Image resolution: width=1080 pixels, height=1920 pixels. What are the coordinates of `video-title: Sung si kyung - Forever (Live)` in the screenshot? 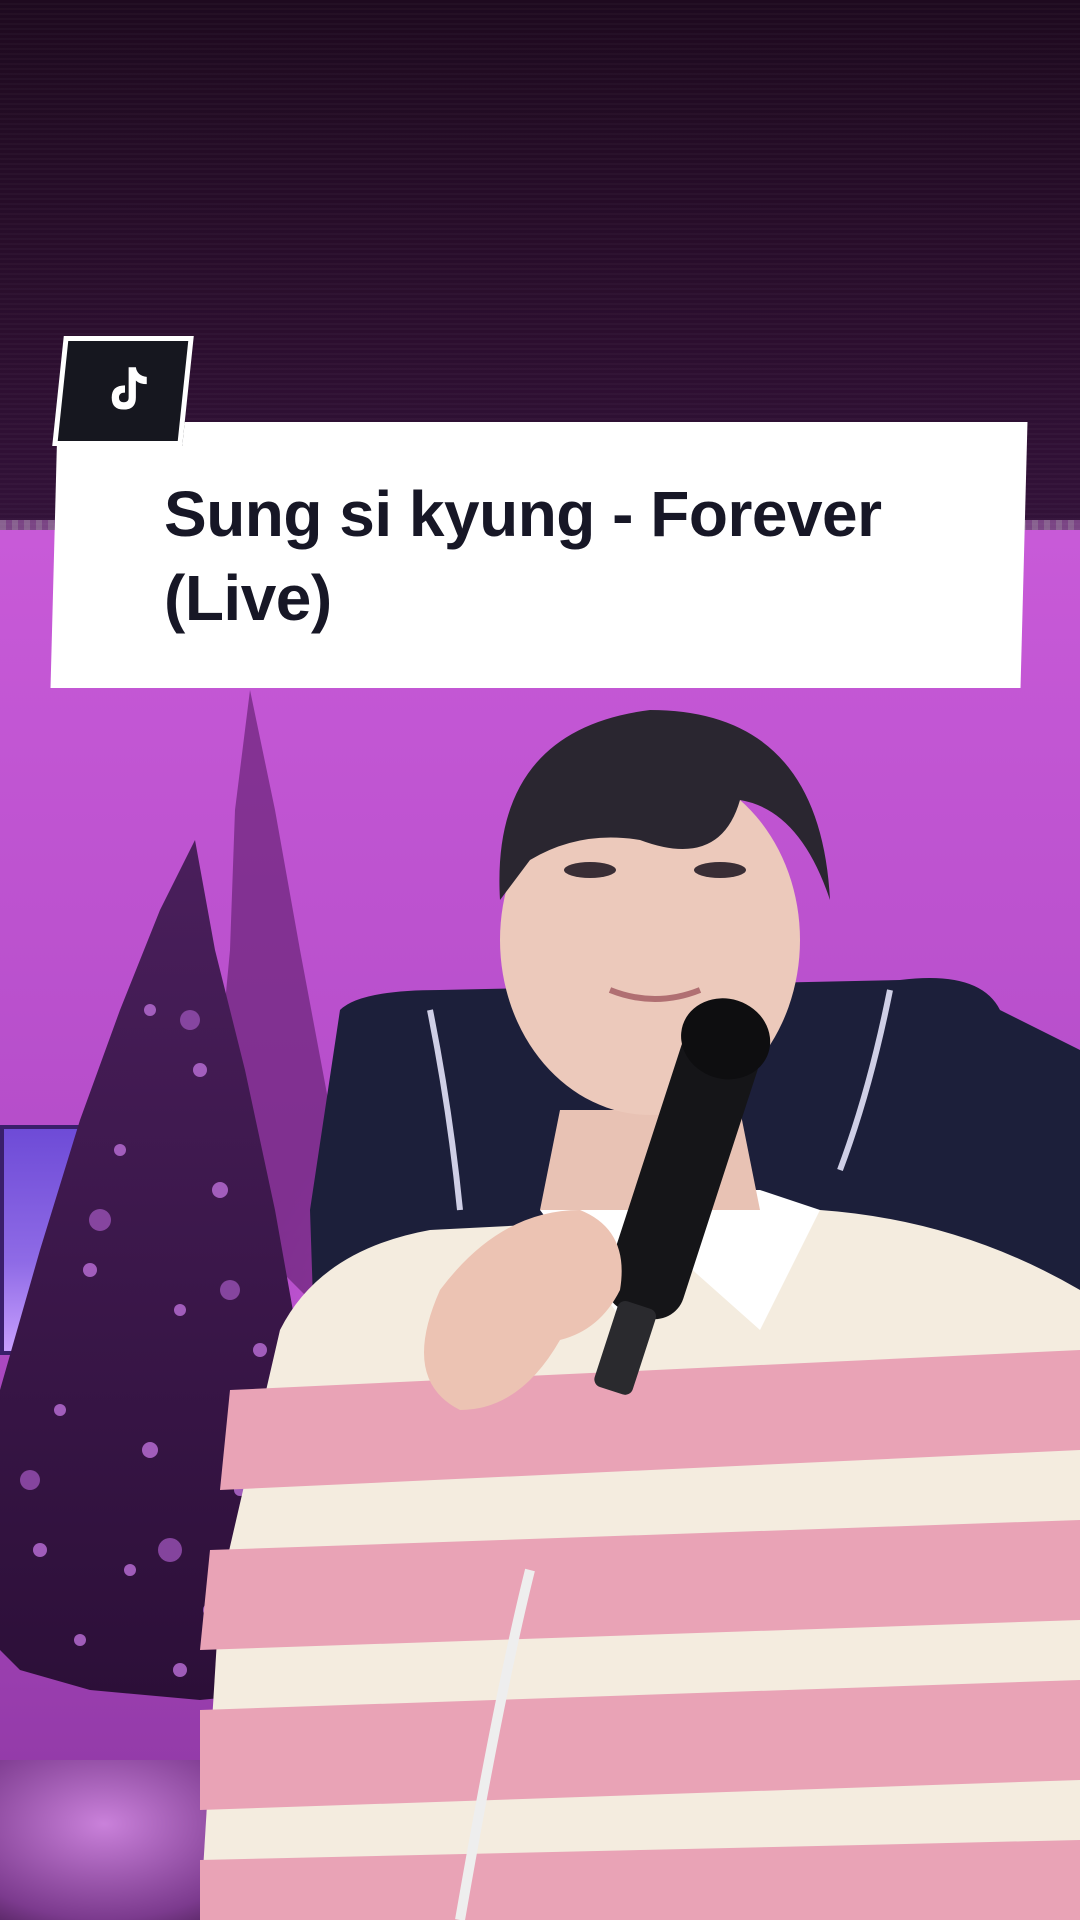 It's located at (523, 556).